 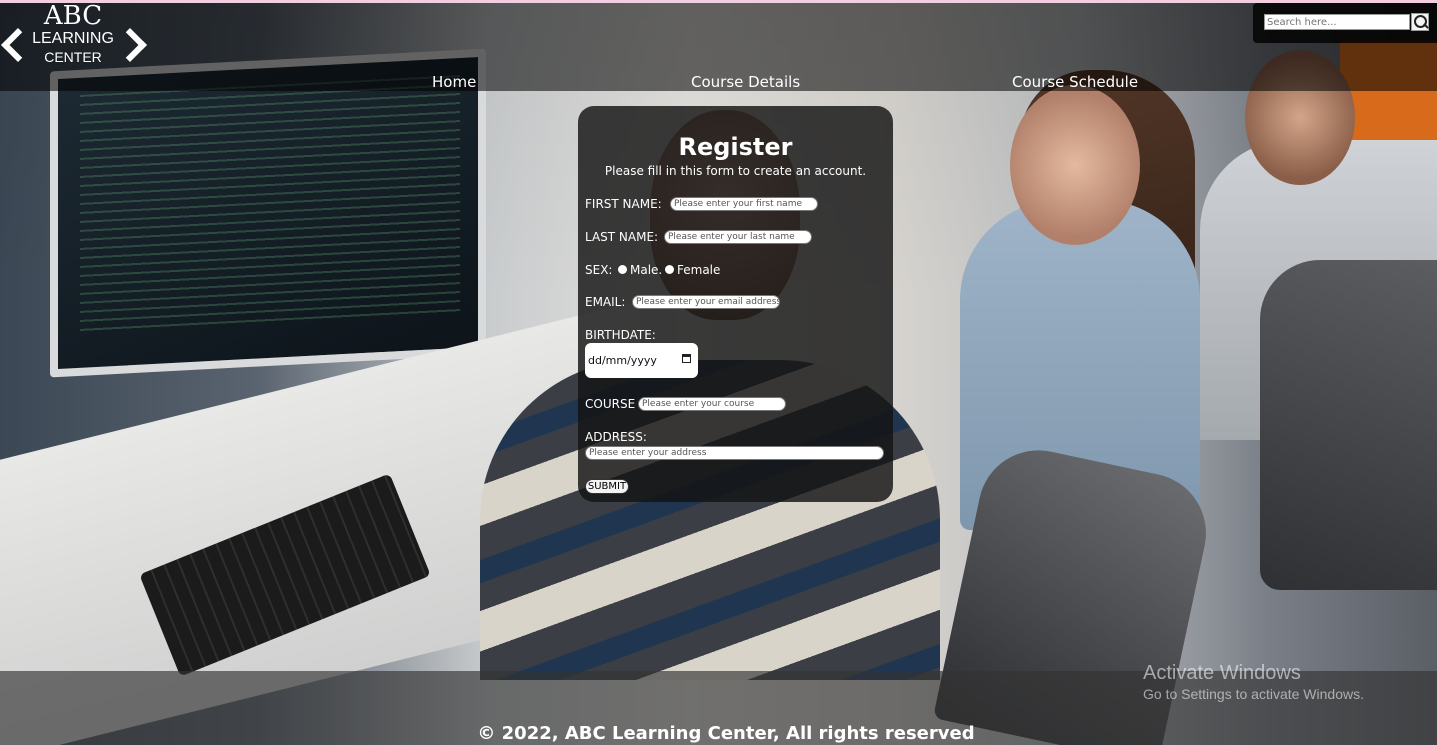 What do you see at coordinates (734, 453) in the screenshot?
I see `address-field: Please enter your address` at bounding box center [734, 453].